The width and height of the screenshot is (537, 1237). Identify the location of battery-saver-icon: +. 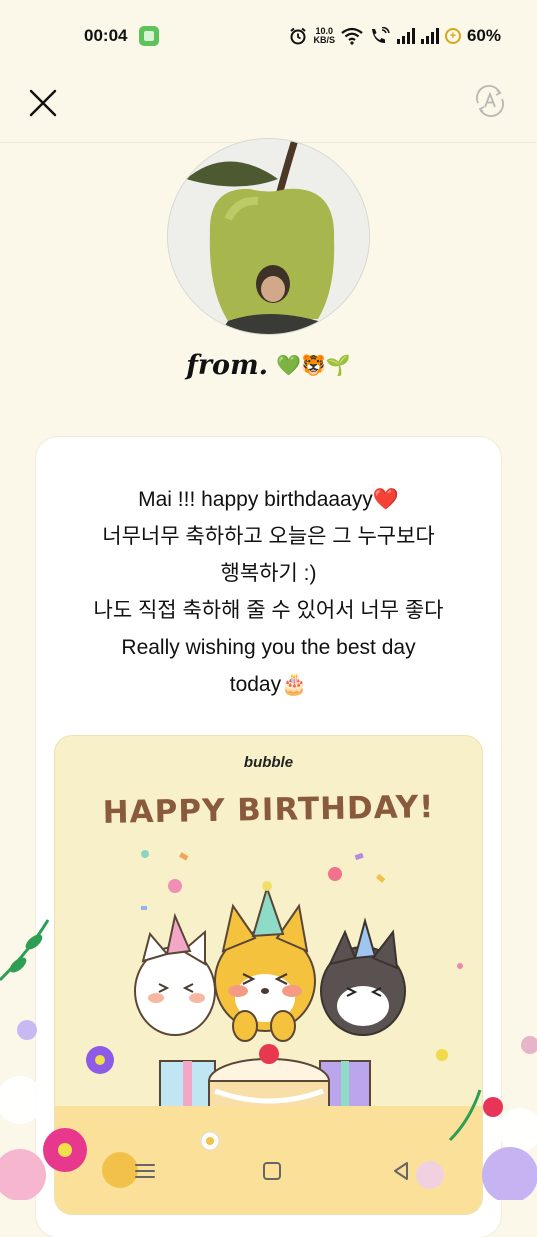
(452, 36).